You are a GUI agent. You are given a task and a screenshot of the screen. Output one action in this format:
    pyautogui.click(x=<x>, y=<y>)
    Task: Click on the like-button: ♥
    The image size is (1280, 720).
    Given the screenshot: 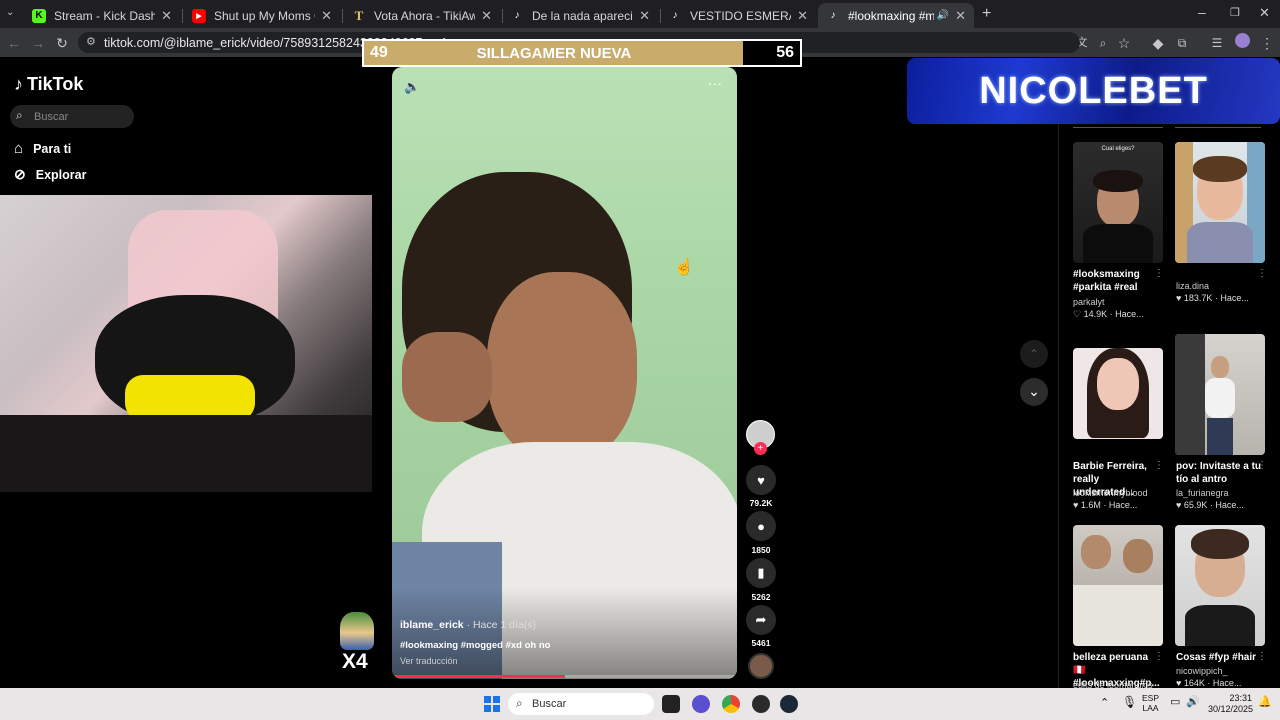 What is the action you would take?
    pyautogui.click(x=761, y=480)
    